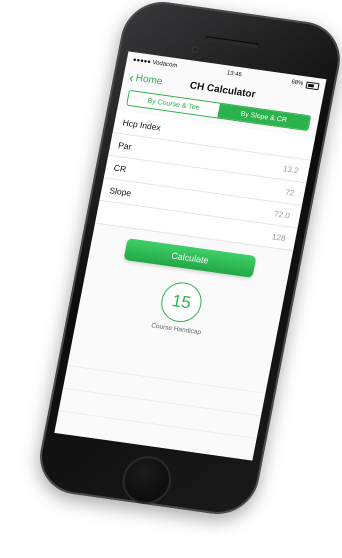  Describe the element at coordinates (278, 237) in the screenshot. I see `field-value: 128` at that location.